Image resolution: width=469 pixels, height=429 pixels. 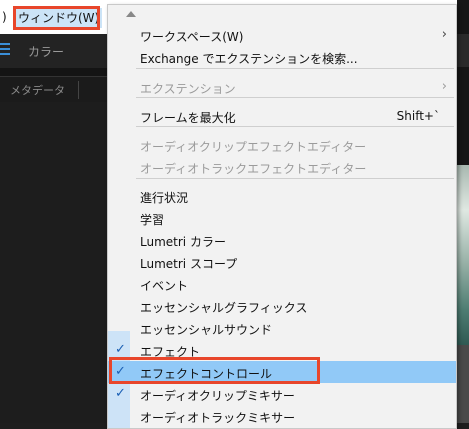 I want to click on menu-item-shortcut: Shift+`, so click(x=418, y=116).